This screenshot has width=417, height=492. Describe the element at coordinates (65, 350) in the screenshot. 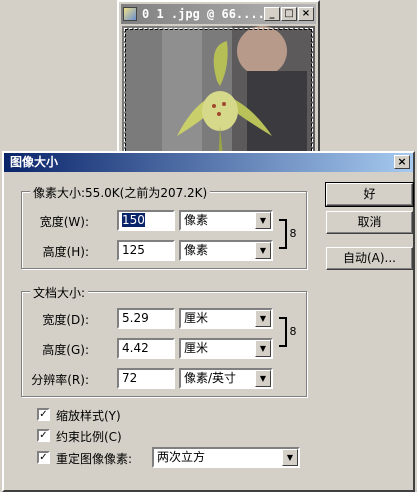

I see `doc-height-label: 高度(G):` at that location.